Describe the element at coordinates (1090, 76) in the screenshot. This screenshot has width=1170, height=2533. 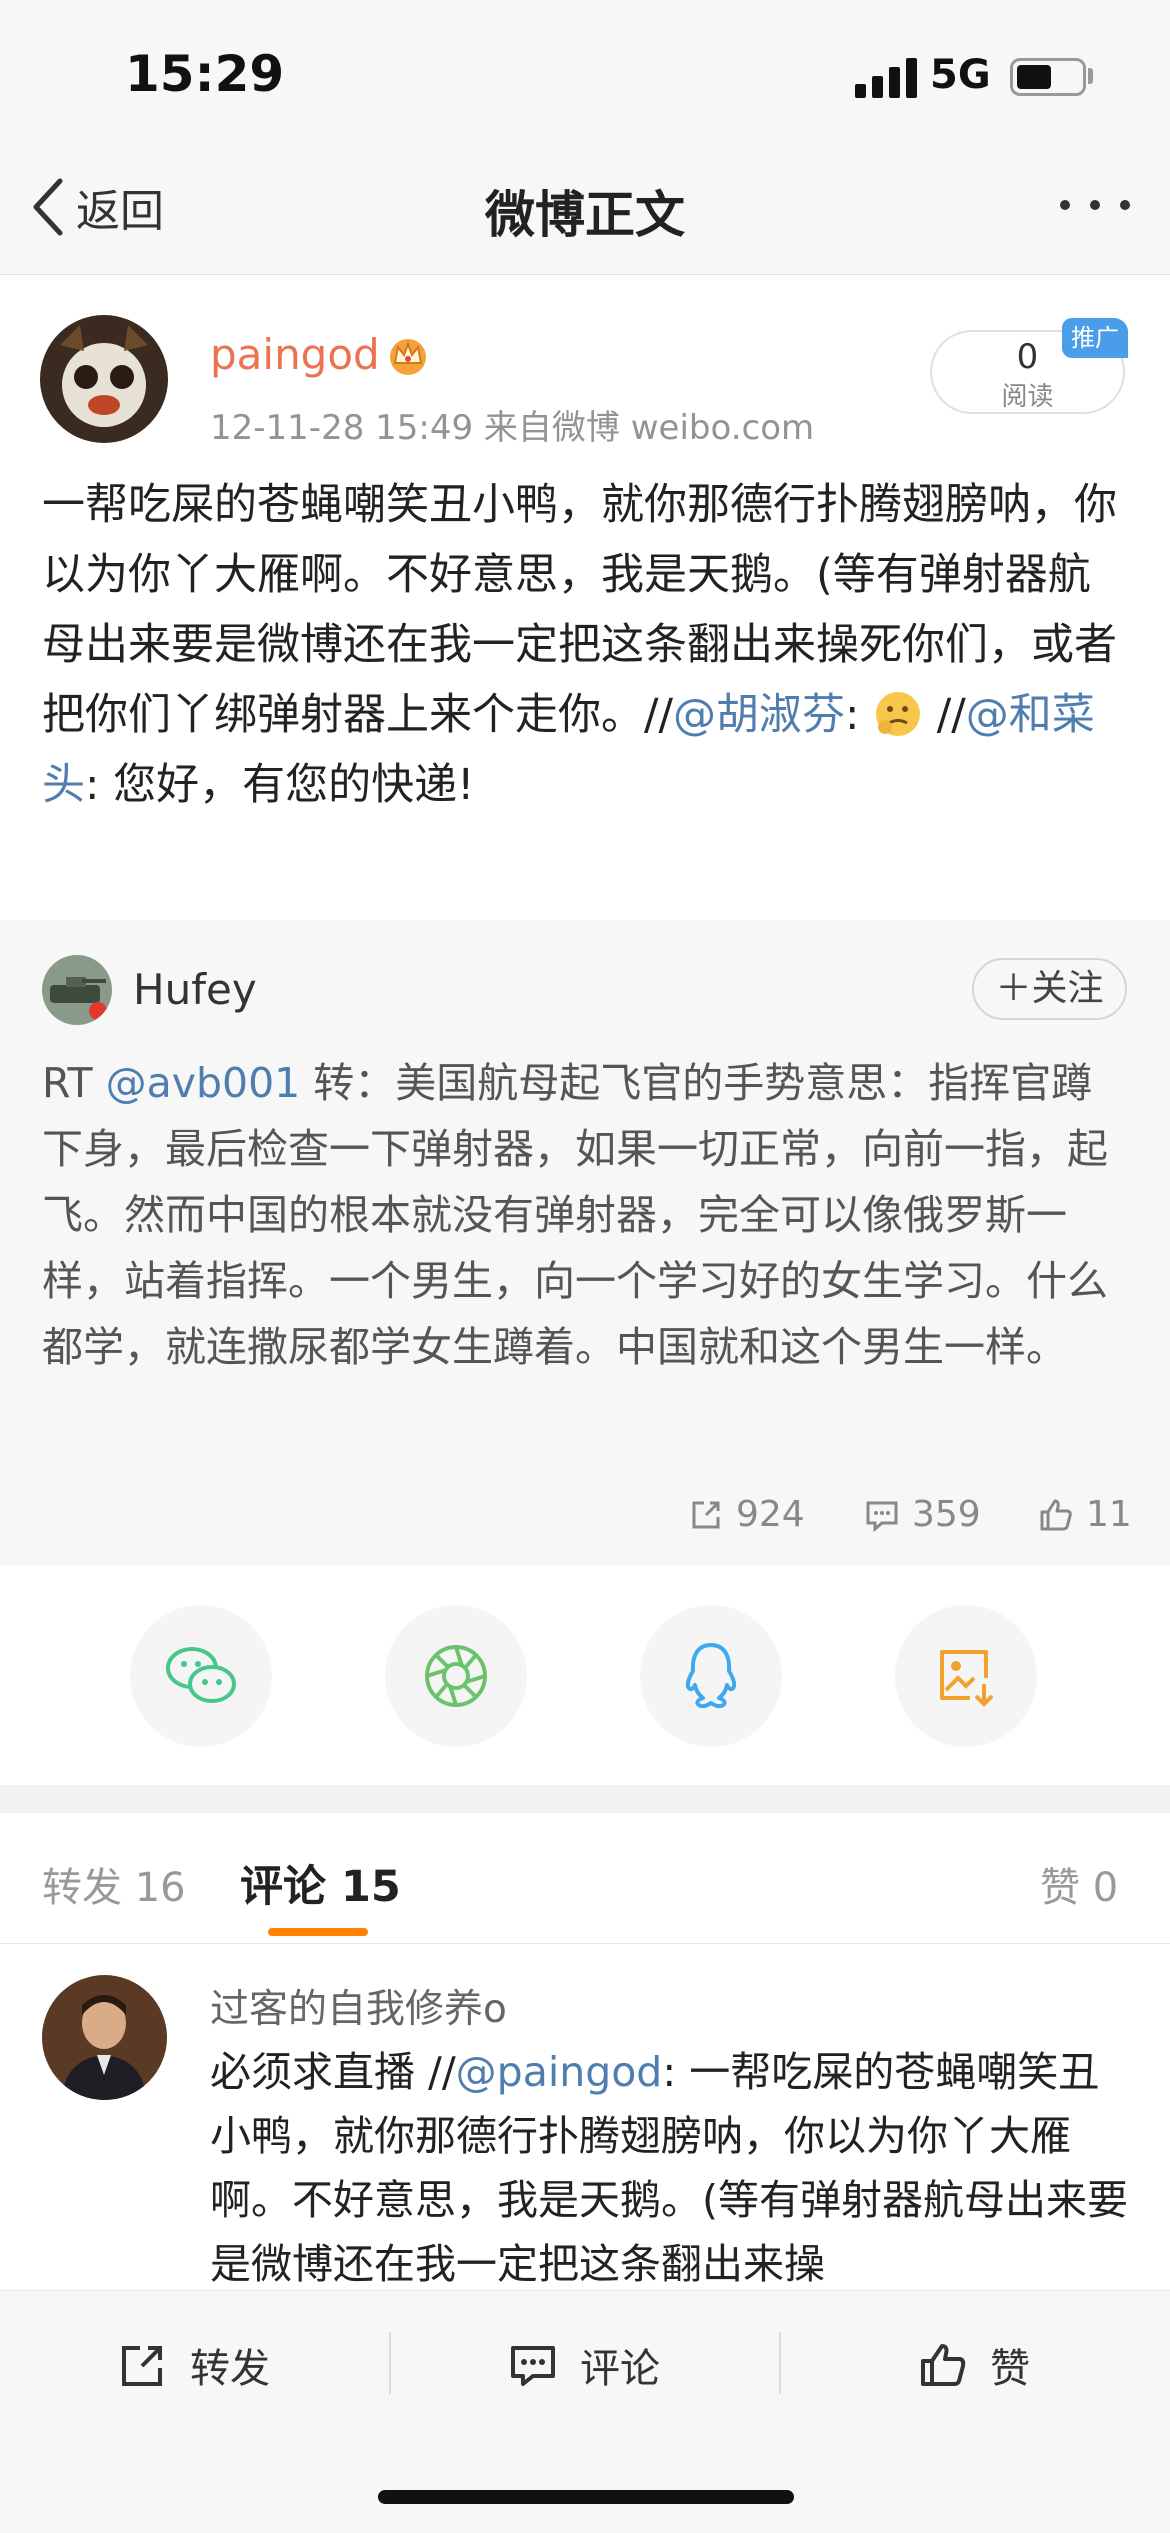
I see `battery-cap` at that location.